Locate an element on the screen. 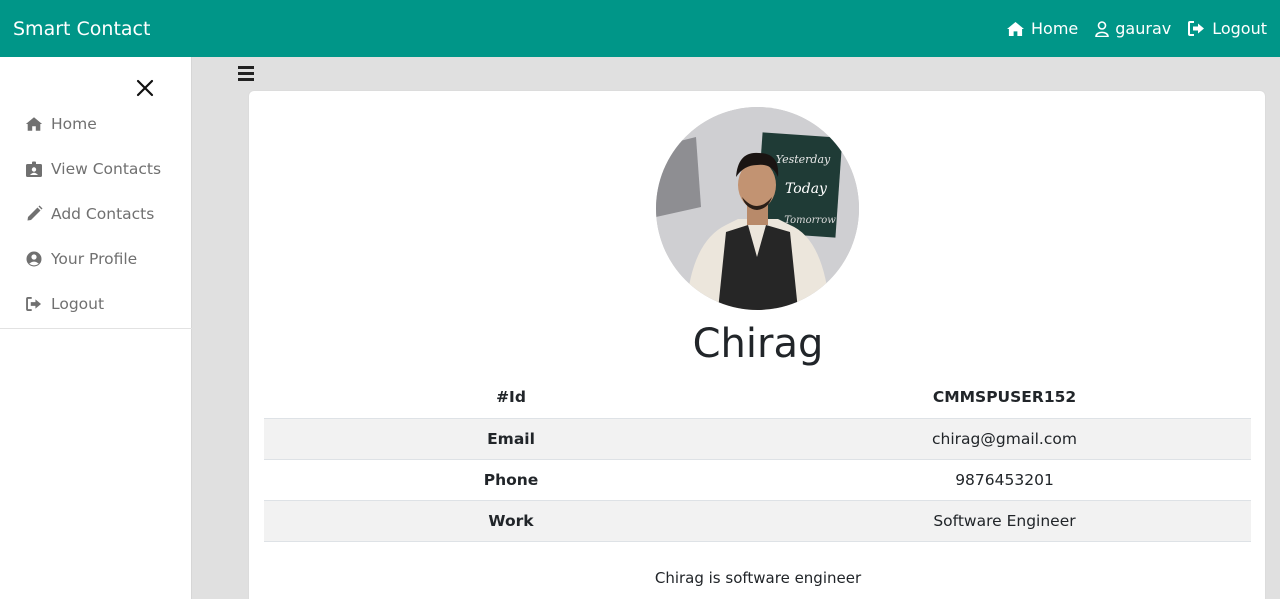  nav-logout-link: Logout is located at coordinates (1227, 28).